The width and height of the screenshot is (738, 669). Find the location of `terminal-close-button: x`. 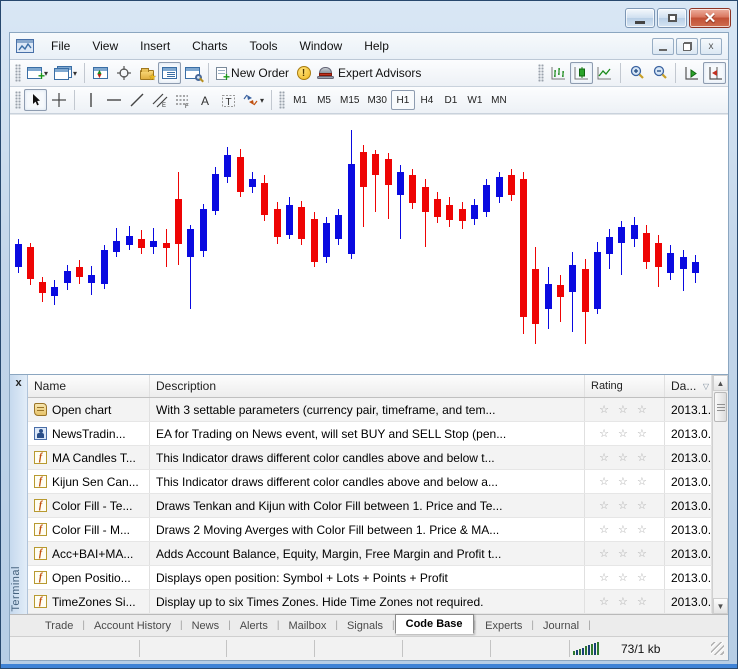

terminal-close-button: x is located at coordinates (18, 383).